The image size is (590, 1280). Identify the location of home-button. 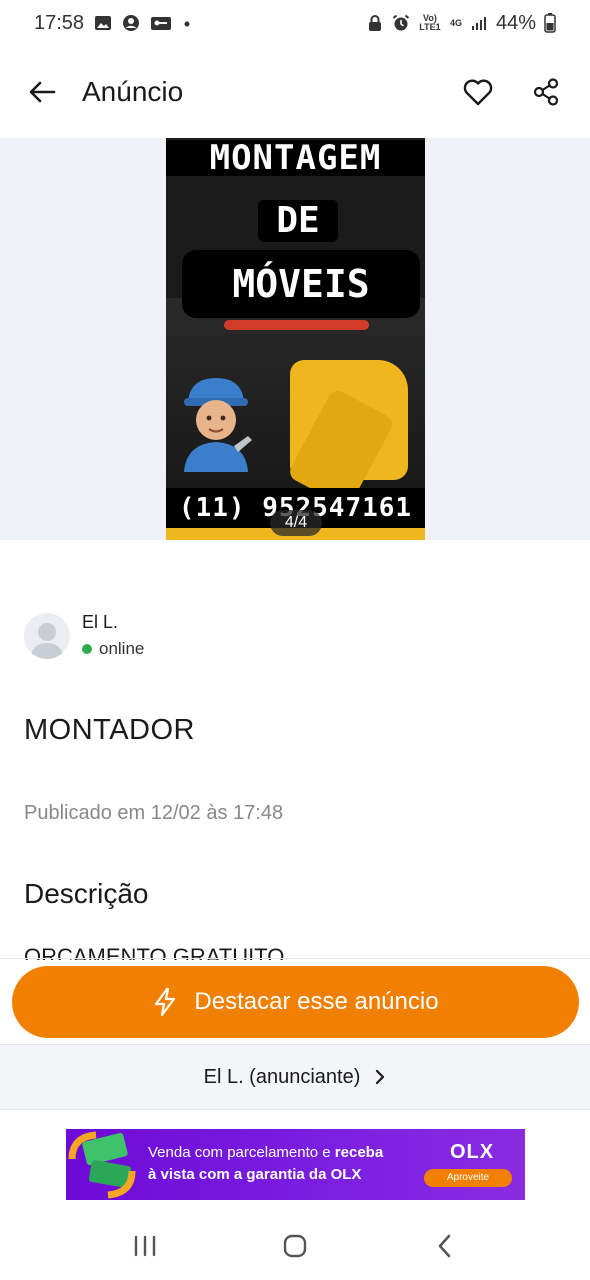
(295, 1246).